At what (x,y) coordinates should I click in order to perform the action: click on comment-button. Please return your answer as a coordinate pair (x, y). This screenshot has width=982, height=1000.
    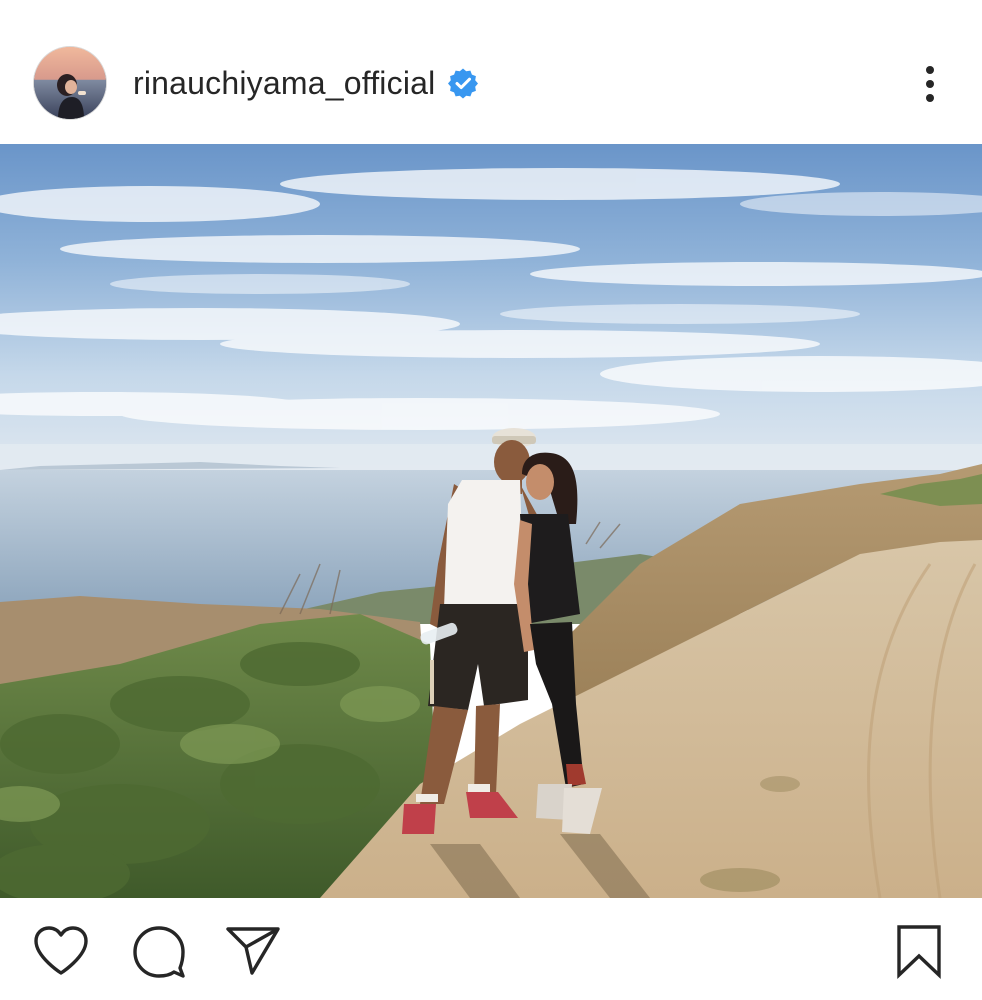
    Looking at the image, I should click on (159, 951).